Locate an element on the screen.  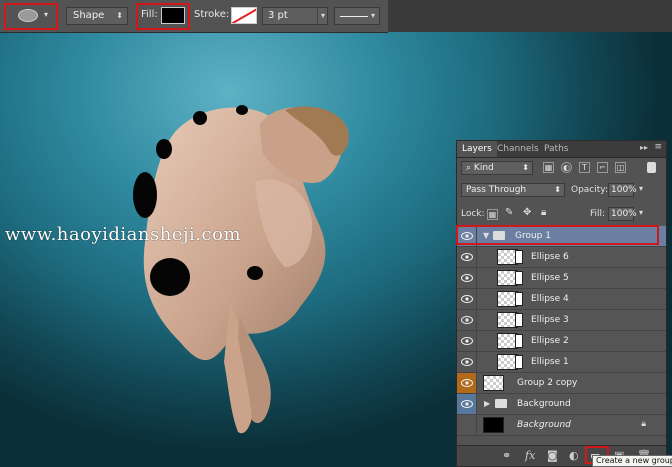
stroke-line-icon is located at coordinates (354, 16).